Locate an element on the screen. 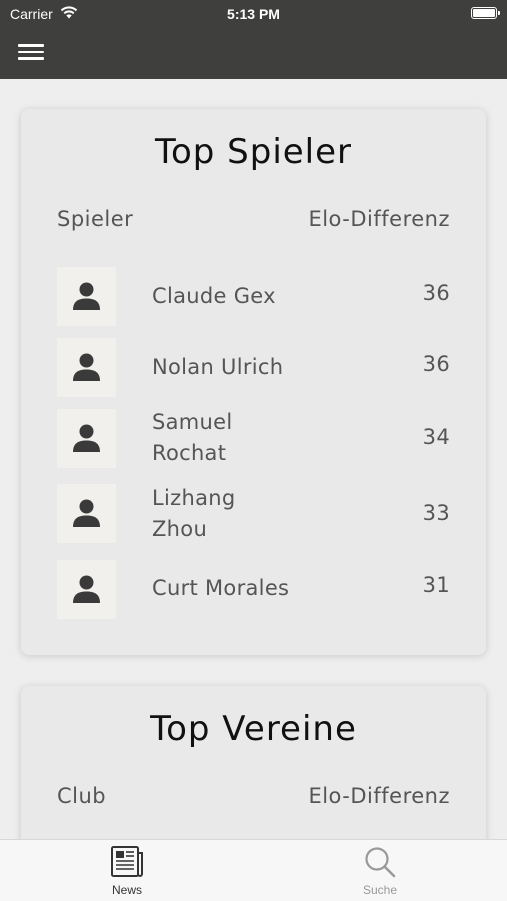 The width and height of the screenshot is (507, 901). player-name: Lizhang Zhou is located at coordinates (194, 513).